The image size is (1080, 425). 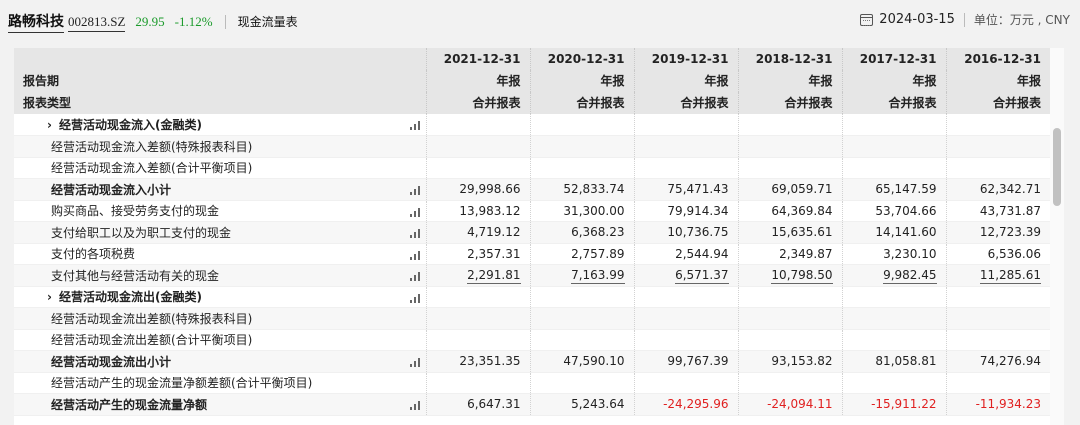 What do you see at coordinates (220, 146) in the screenshot?
I see `row-label: 经营活动现金流入差额(特殊报表科目)` at bounding box center [220, 146].